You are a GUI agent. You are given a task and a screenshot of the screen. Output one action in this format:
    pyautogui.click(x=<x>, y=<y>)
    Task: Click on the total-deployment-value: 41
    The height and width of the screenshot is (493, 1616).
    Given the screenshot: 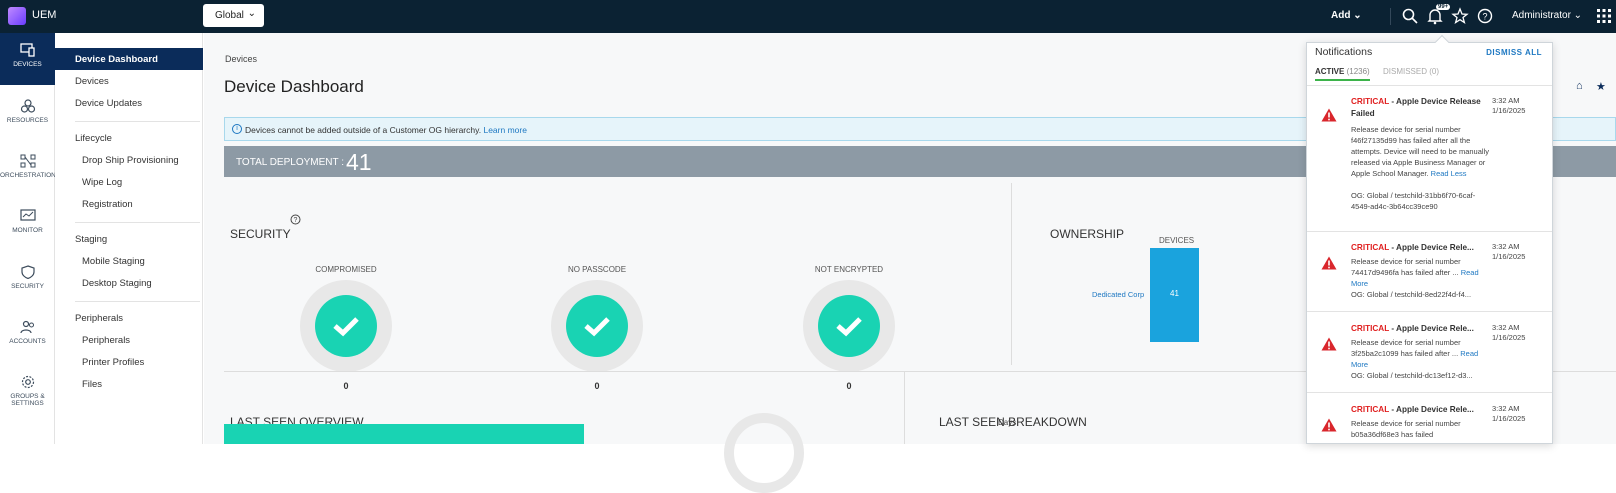 What is the action you would take?
    pyautogui.click(x=359, y=162)
    